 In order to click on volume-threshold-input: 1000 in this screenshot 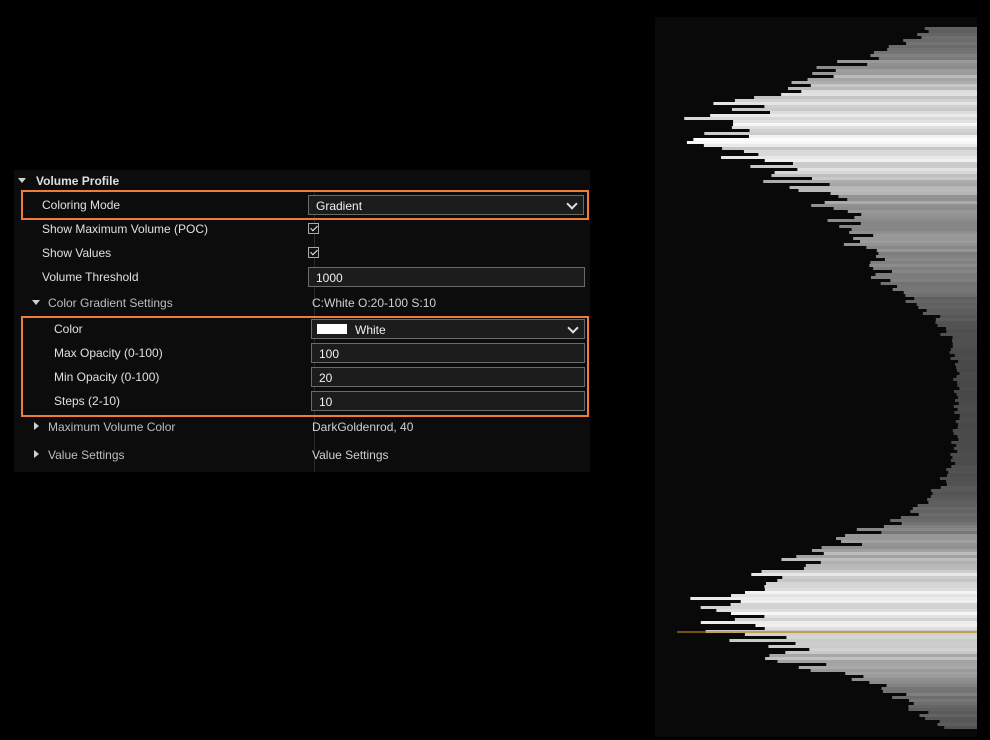, I will do `click(446, 277)`.